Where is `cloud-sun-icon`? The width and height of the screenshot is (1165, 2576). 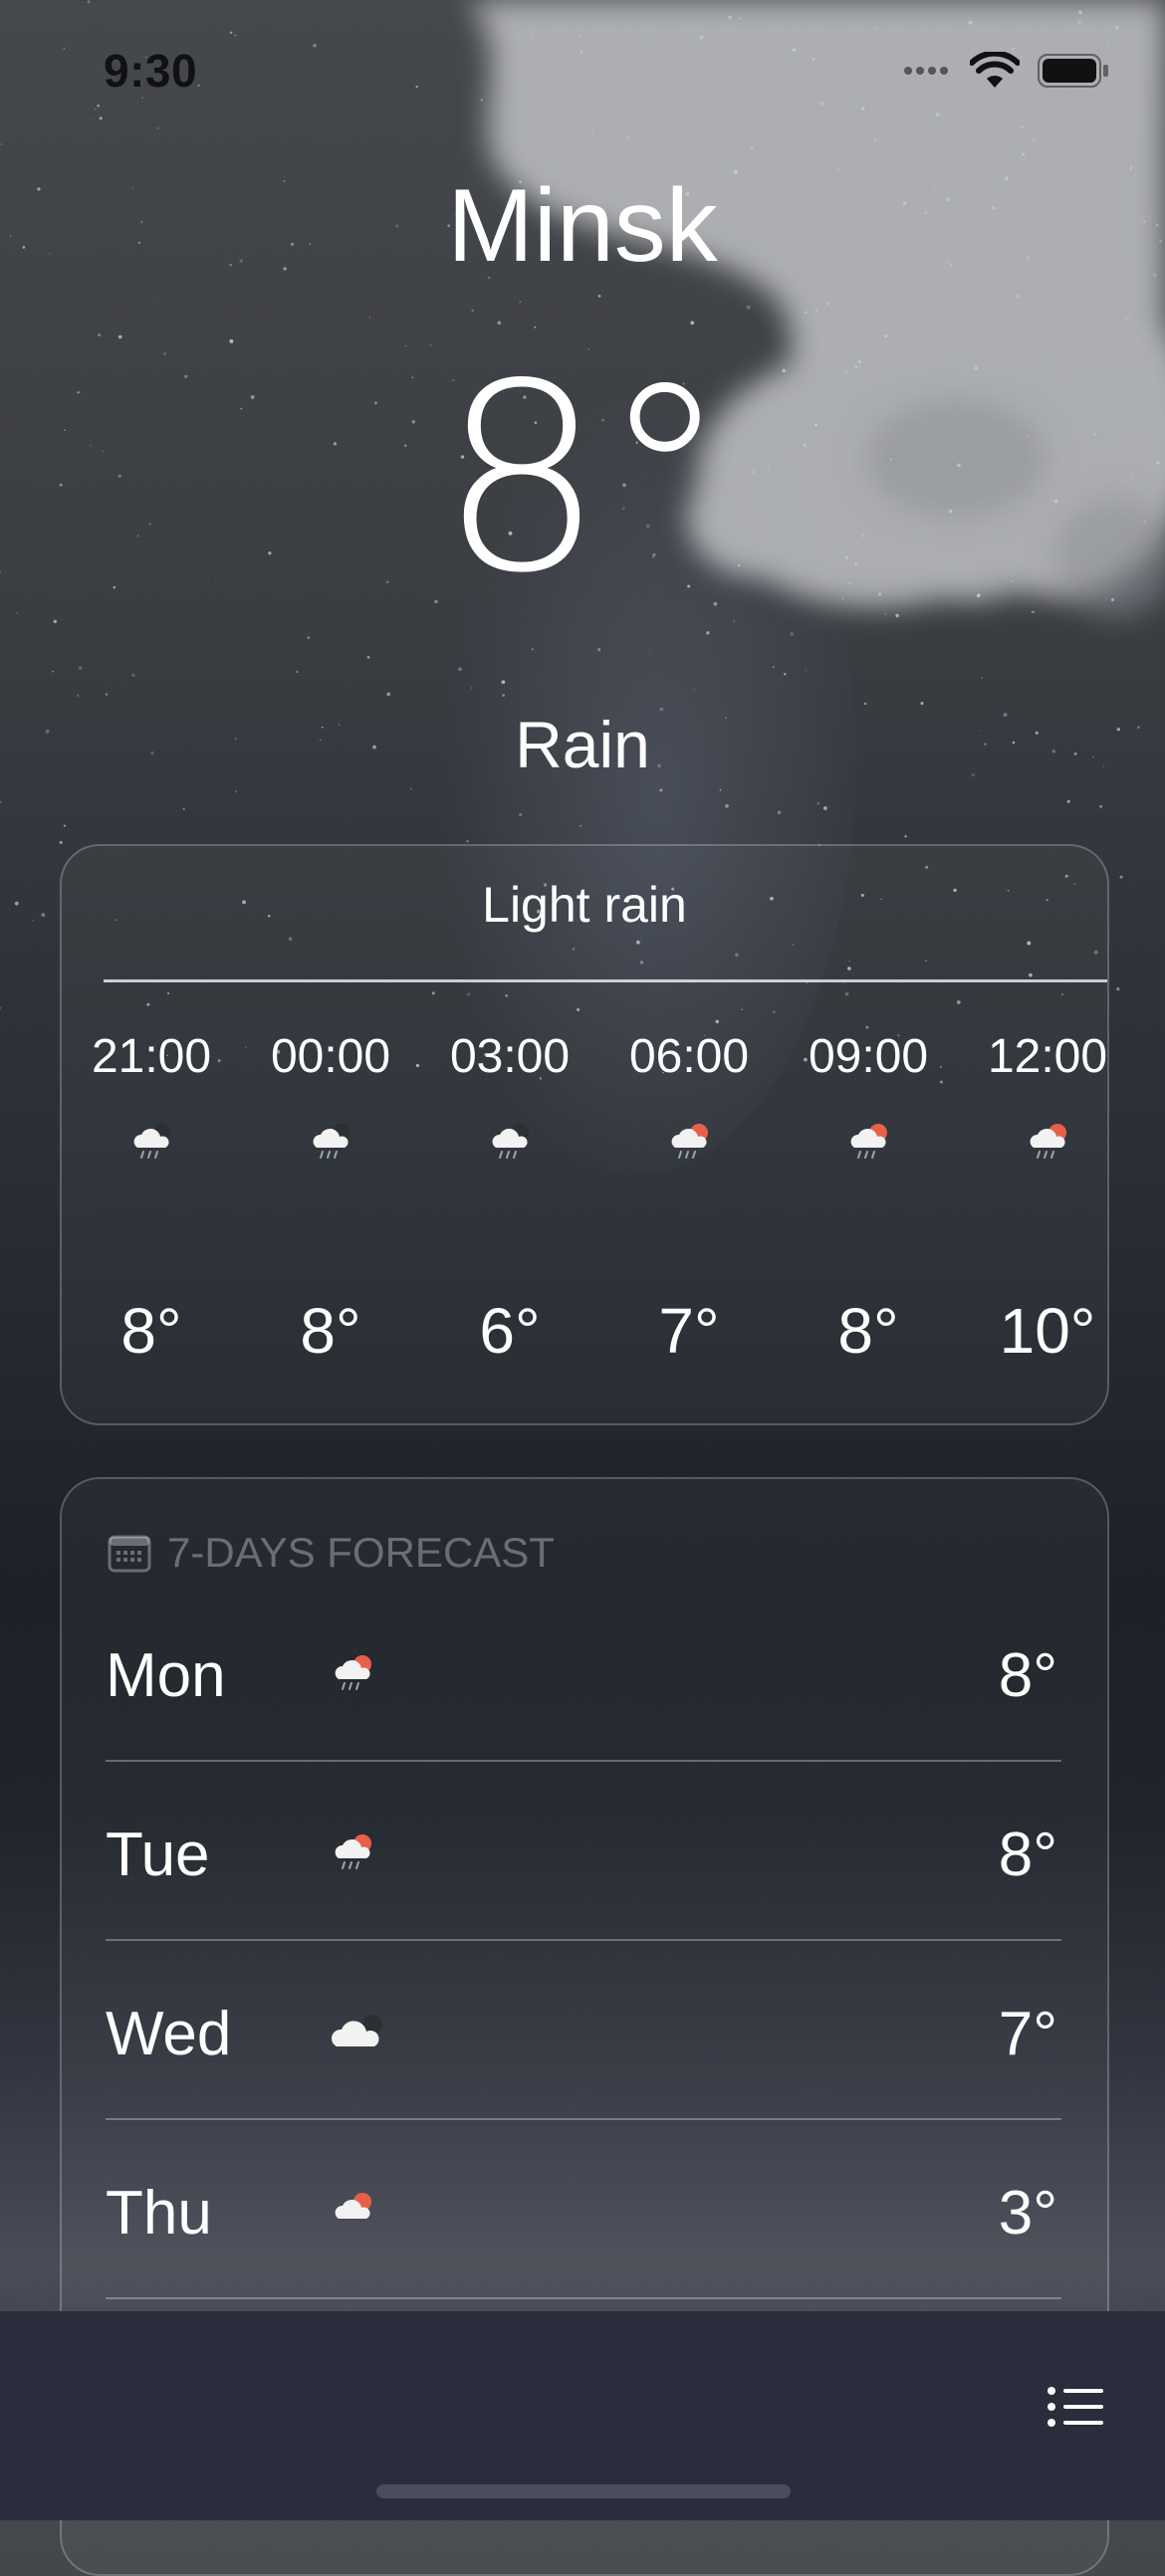 cloud-sun-icon is located at coordinates (353, 2206).